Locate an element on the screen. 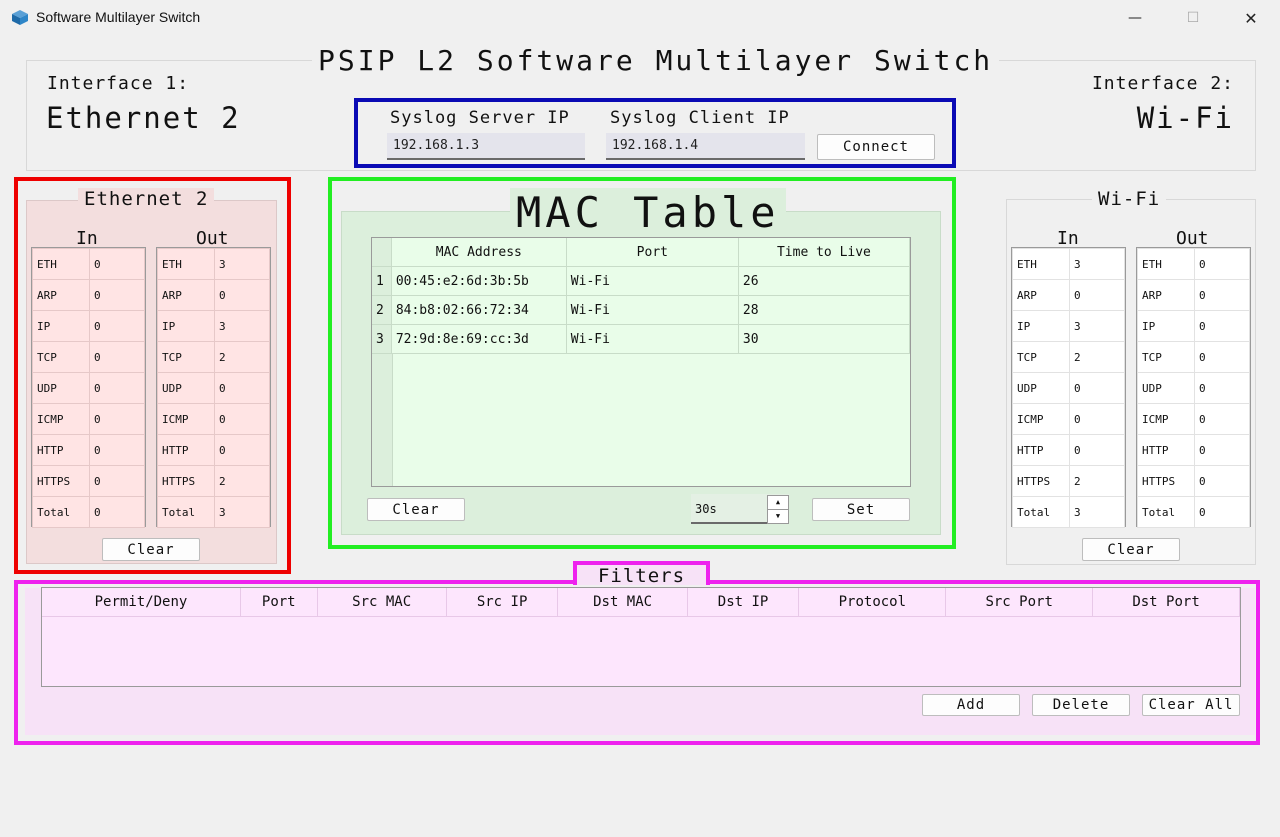 The image size is (1280, 837). mac-column-header: Time to Live is located at coordinates (824, 252).